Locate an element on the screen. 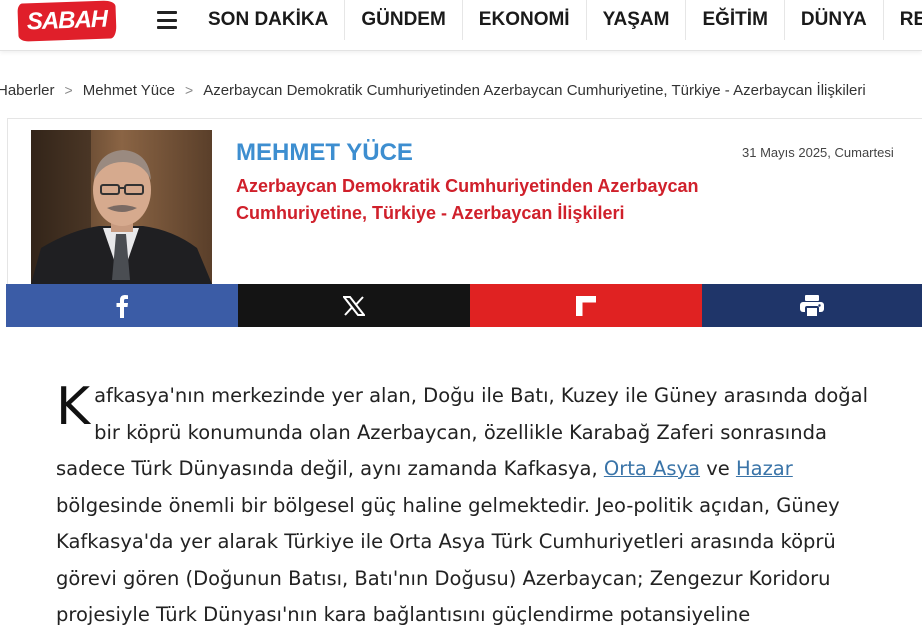  nav-dunya: DÜNYA is located at coordinates (834, 20).